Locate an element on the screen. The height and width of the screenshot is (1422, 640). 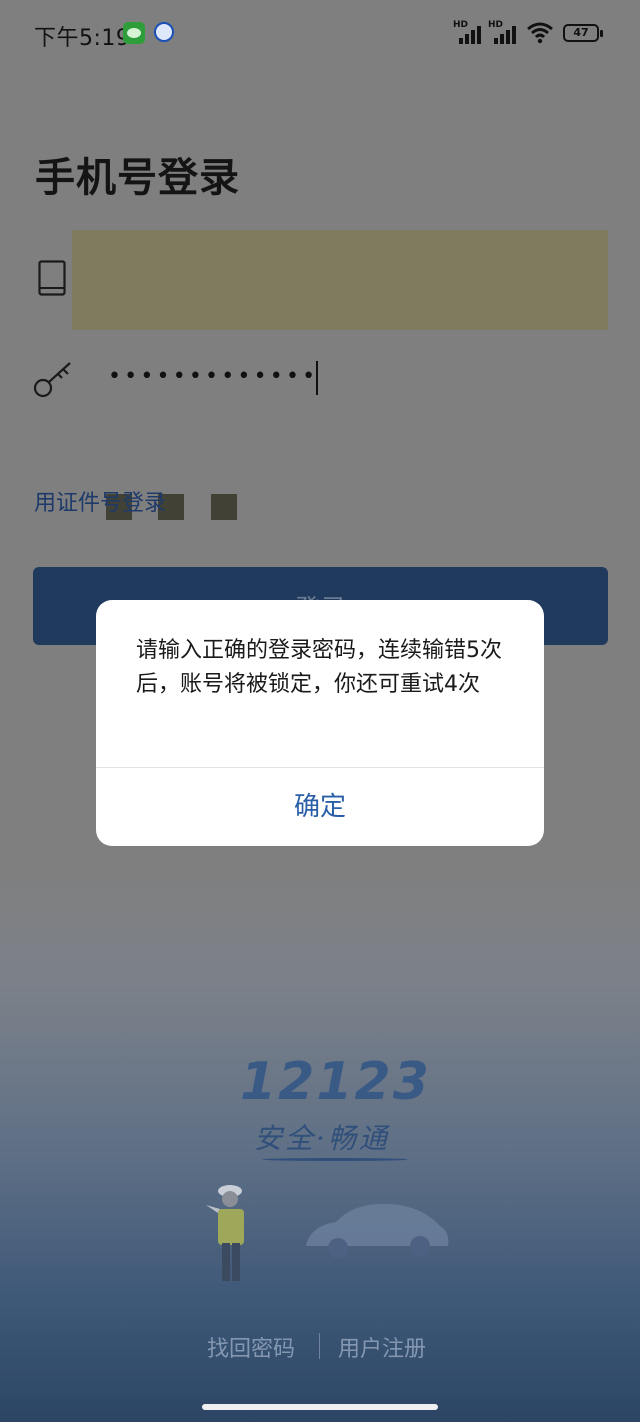
masked-digit-block is located at coordinates (224, 507).